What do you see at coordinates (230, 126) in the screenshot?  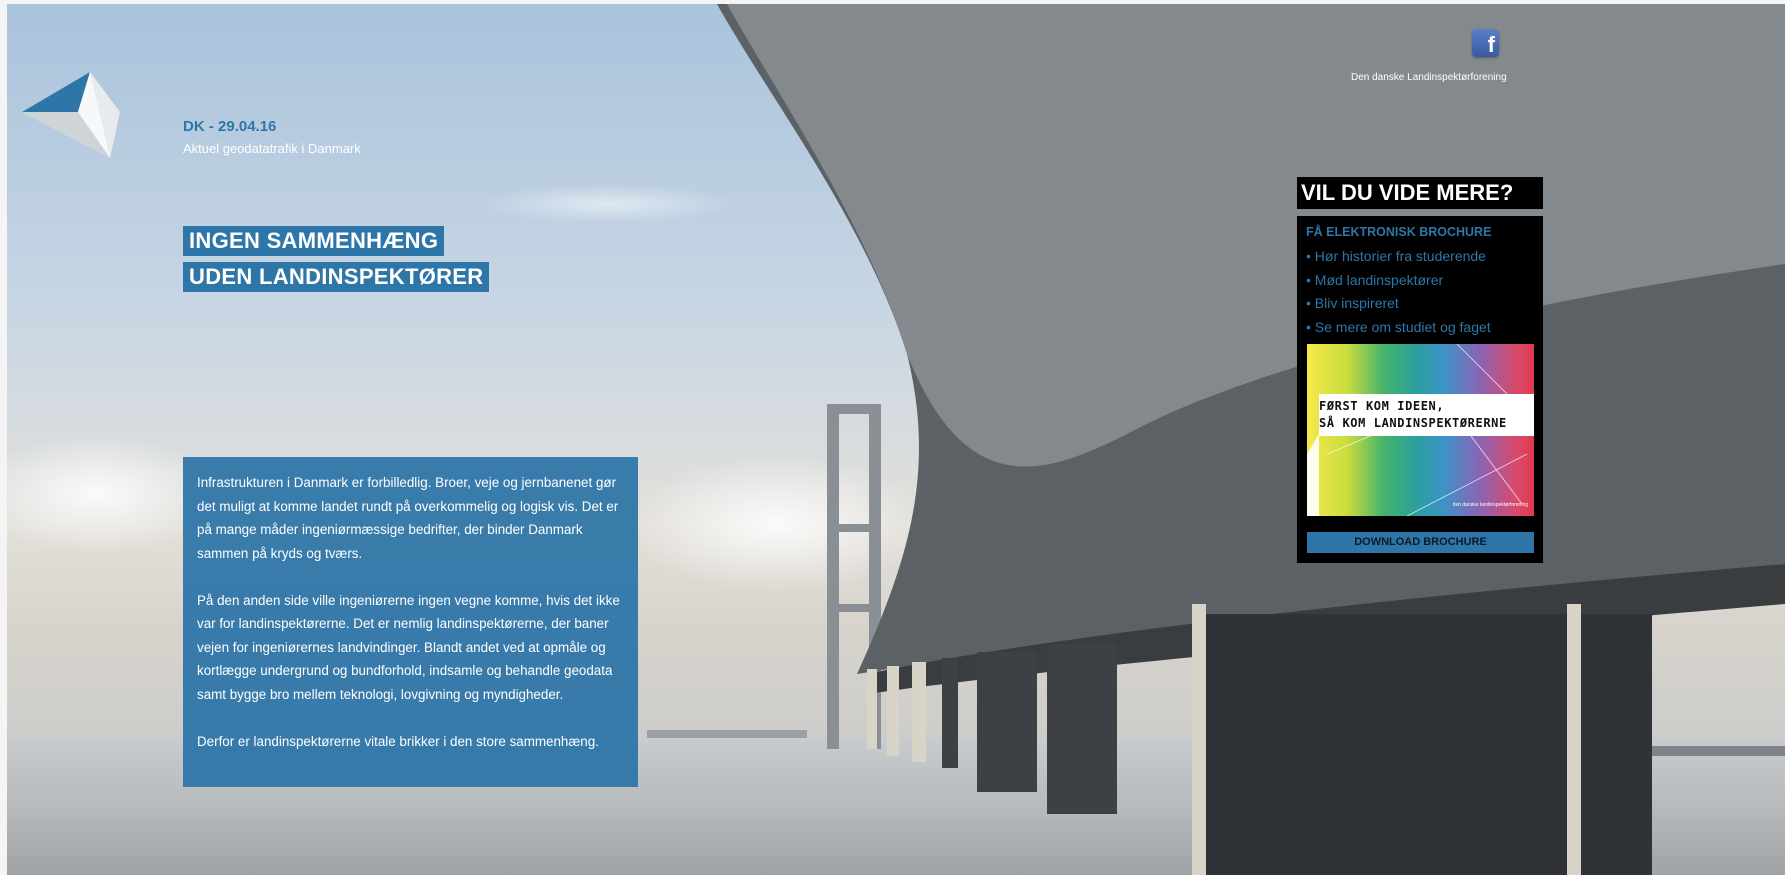 I see `date-label: DK - 29.04.16` at bounding box center [230, 126].